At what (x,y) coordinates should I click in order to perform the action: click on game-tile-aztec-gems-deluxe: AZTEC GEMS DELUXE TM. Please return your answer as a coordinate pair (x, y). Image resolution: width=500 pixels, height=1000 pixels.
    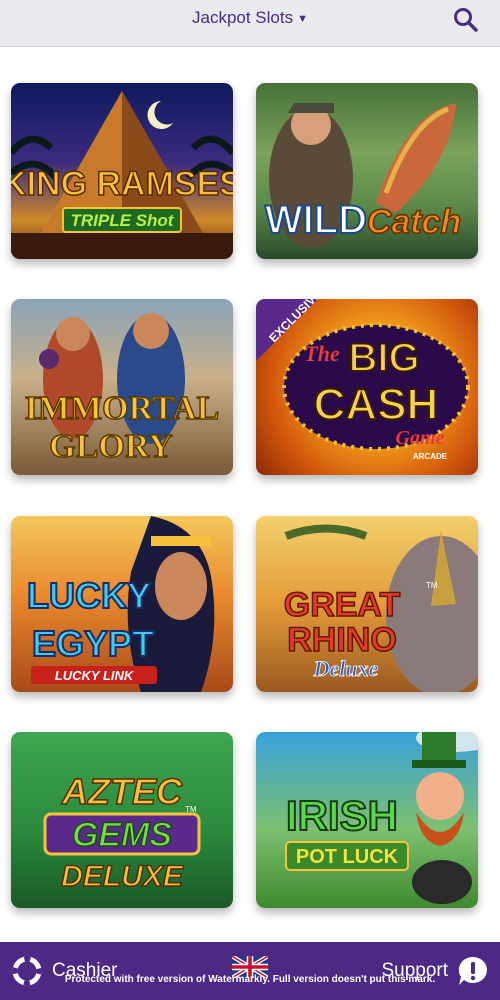
    Looking at the image, I should click on (122, 820).